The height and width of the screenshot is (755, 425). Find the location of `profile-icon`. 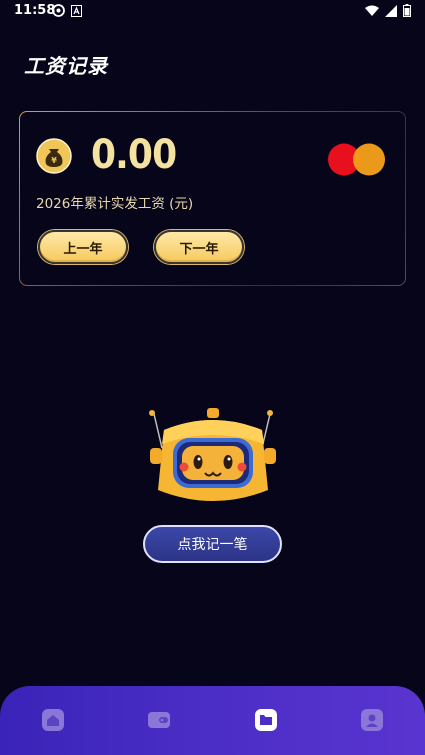

profile-icon is located at coordinates (372, 720).